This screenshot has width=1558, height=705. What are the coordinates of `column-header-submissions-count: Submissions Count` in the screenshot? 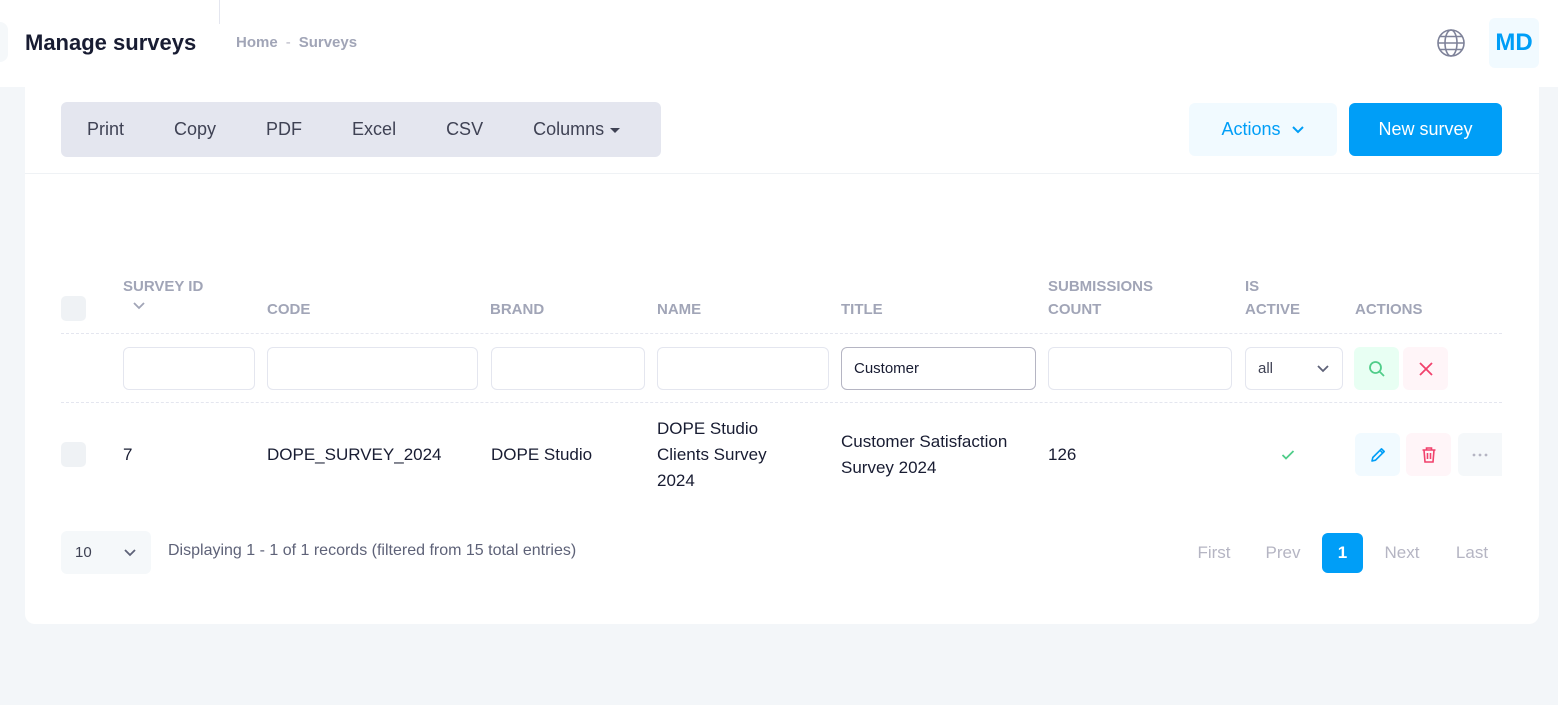 It's located at (1100, 298).